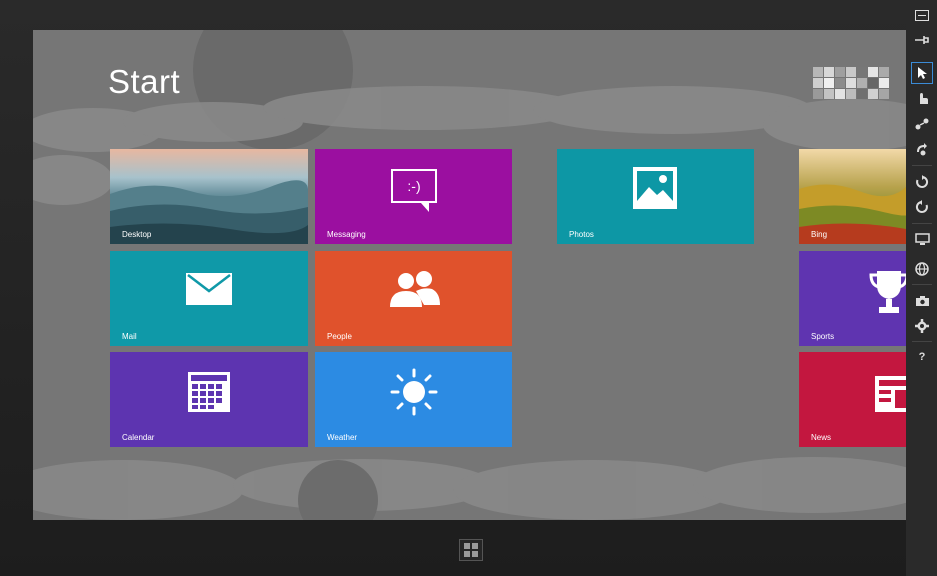 The image size is (937, 576). What do you see at coordinates (922, 15) in the screenshot?
I see `minimize-icon` at bounding box center [922, 15].